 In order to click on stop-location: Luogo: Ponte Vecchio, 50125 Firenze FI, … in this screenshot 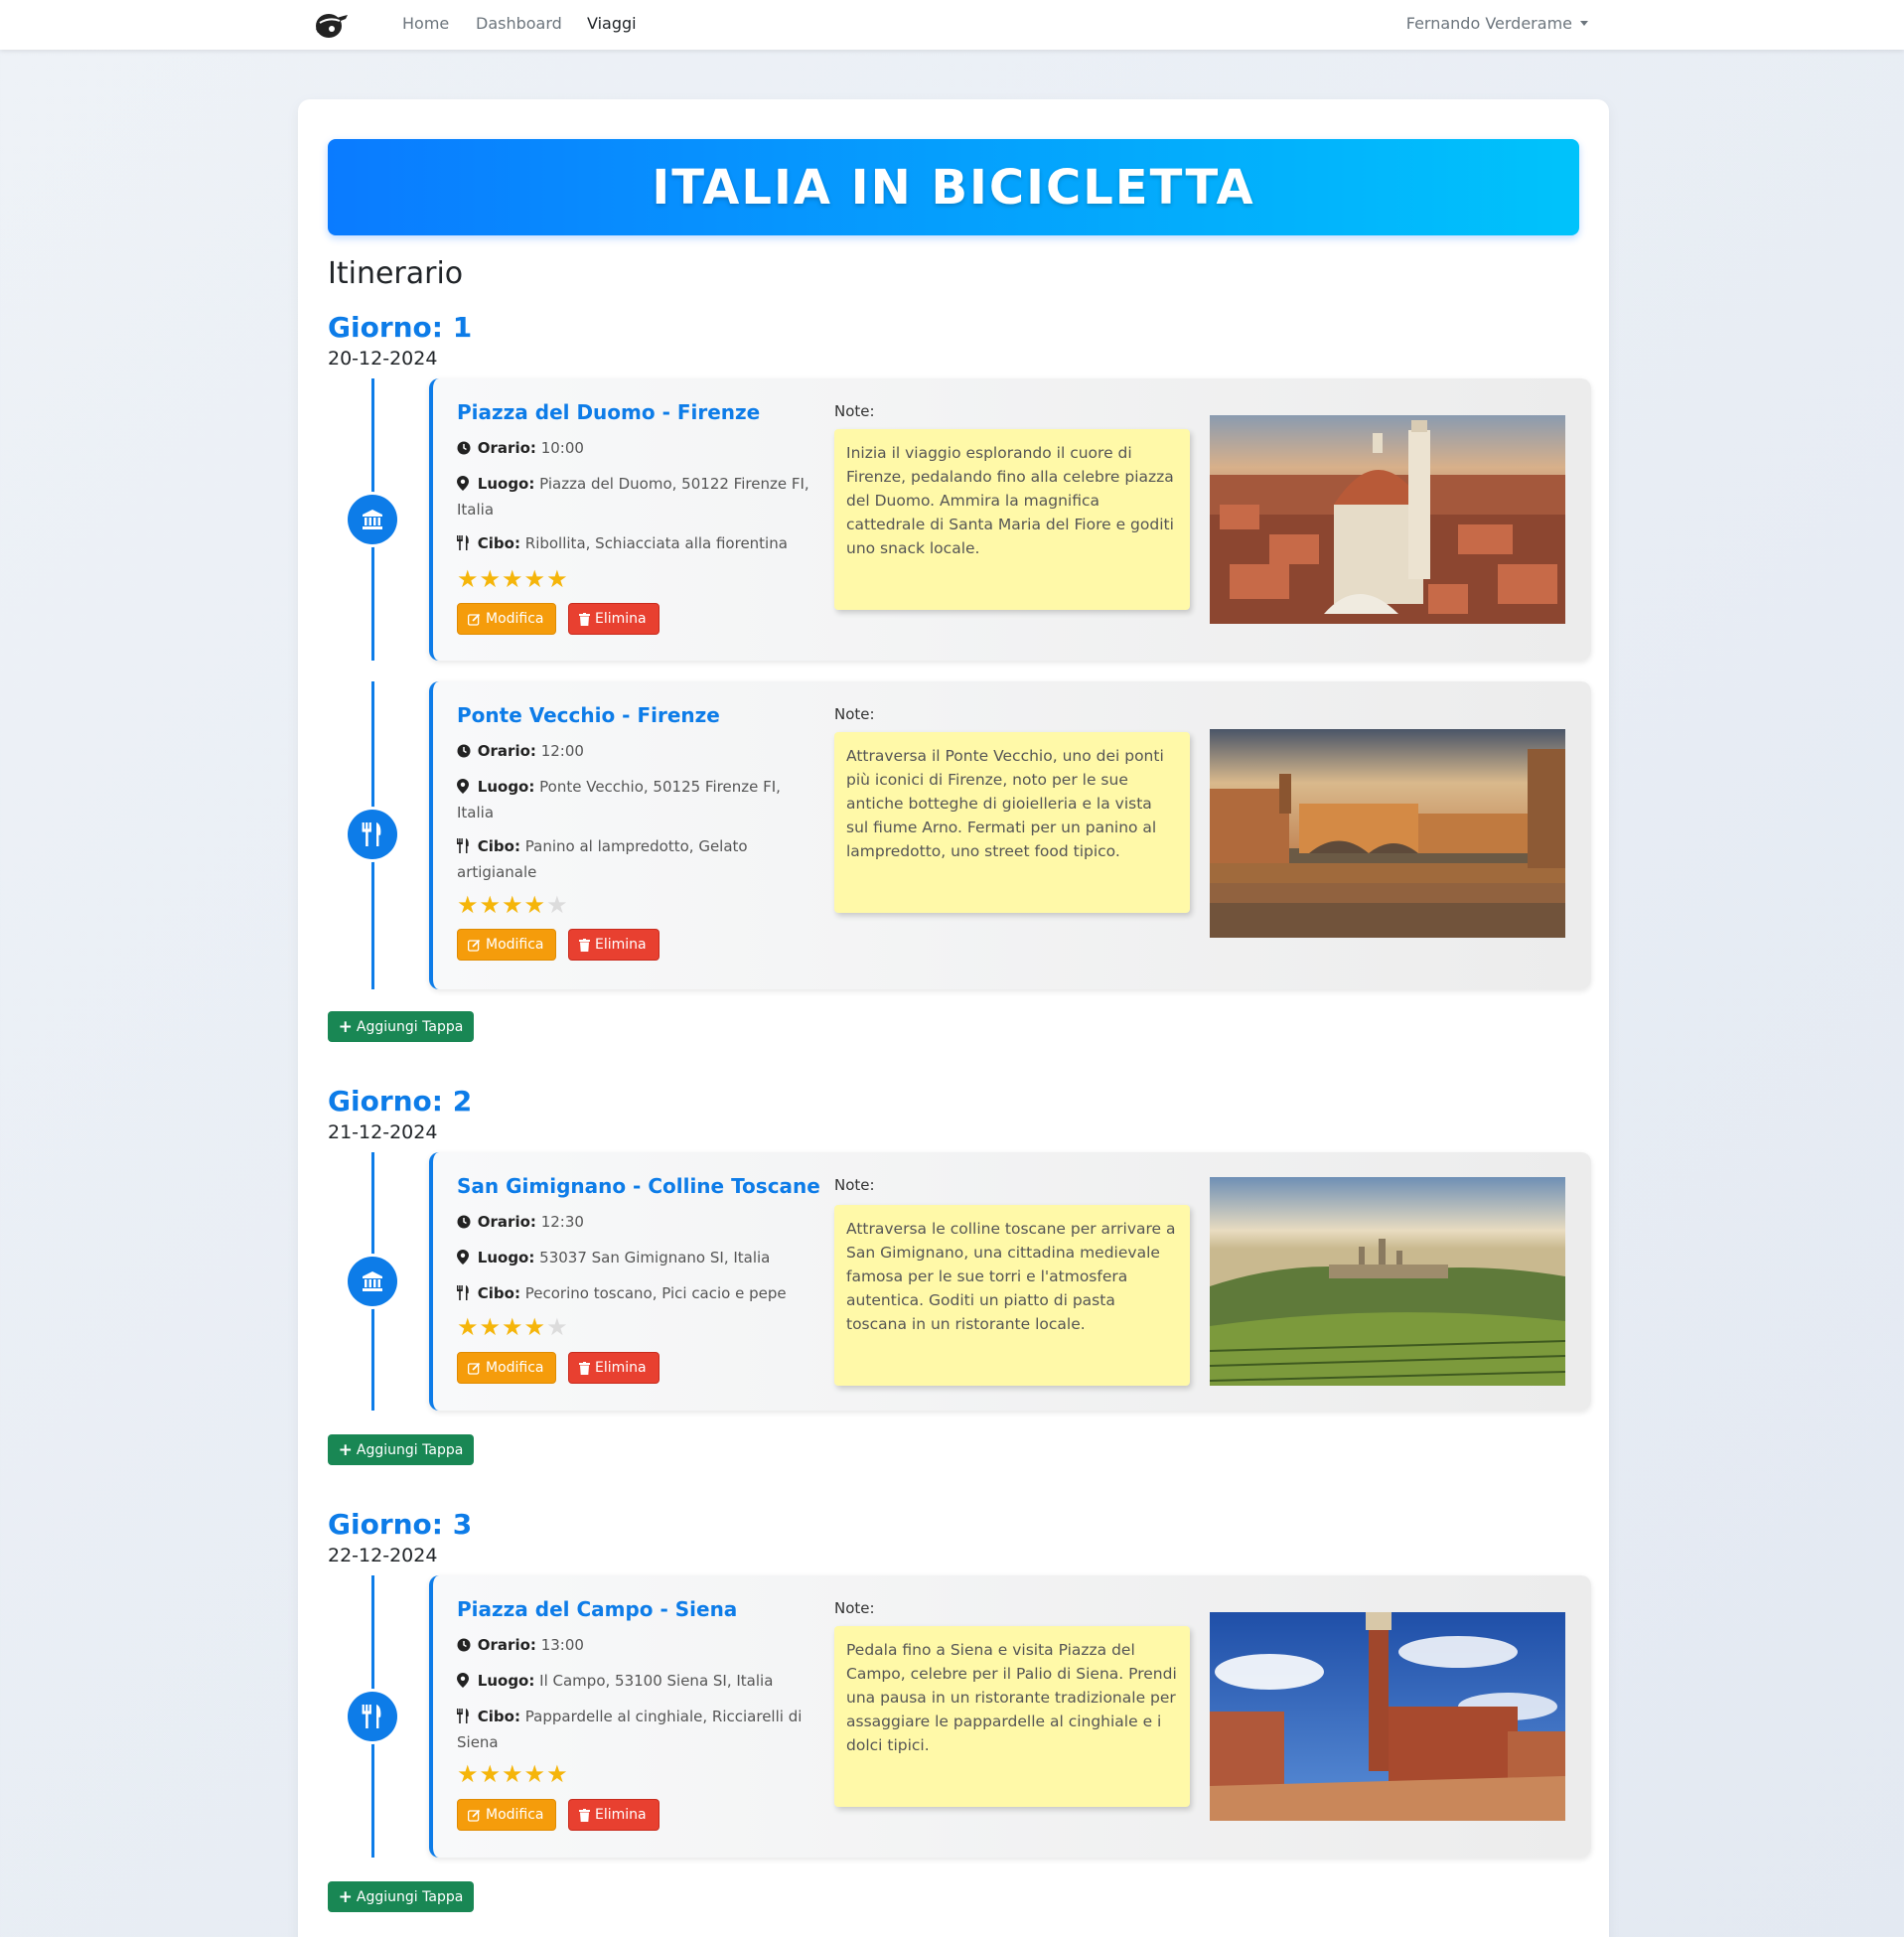, I will do `click(619, 799)`.